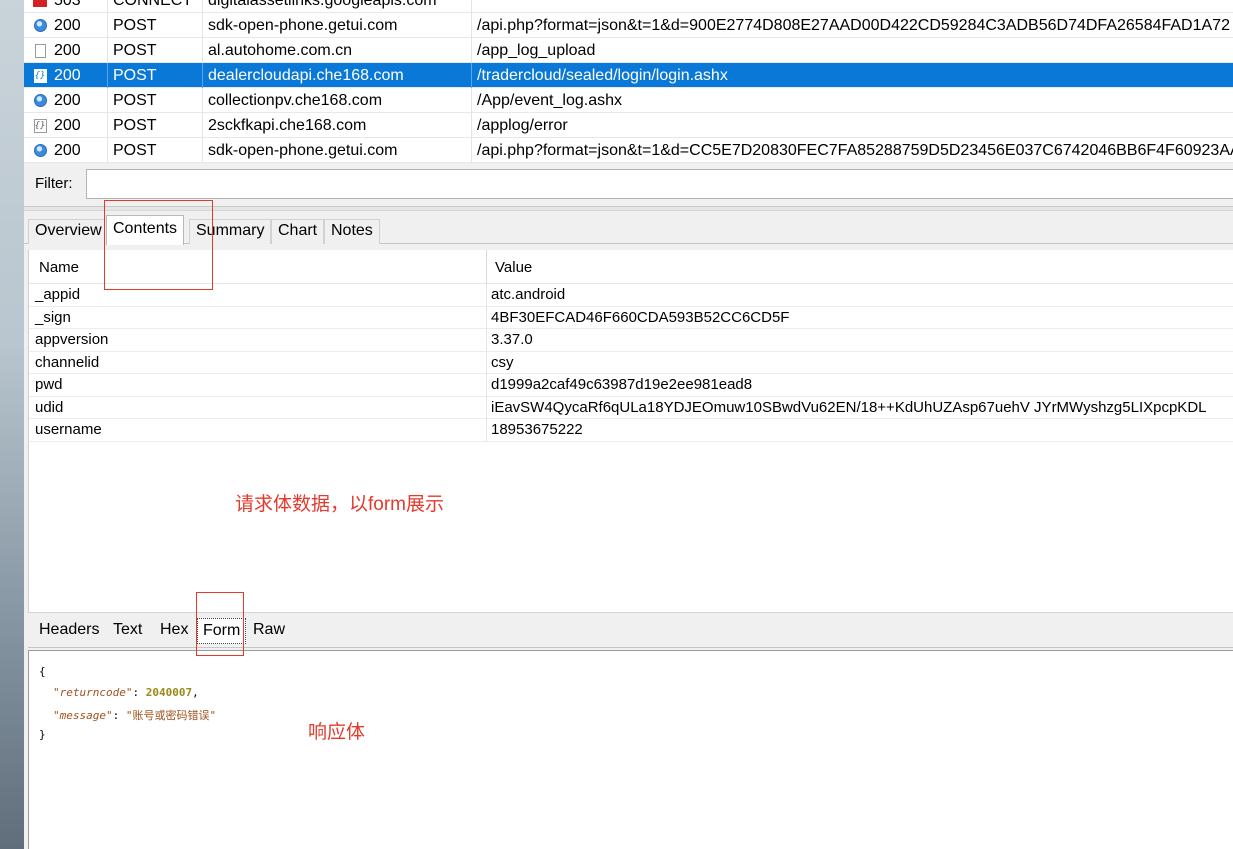 Image resolution: width=1233 pixels, height=849 pixels. Describe the element at coordinates (145, 230) in the screenshot. I see `tab-contents: Contents` at that location.